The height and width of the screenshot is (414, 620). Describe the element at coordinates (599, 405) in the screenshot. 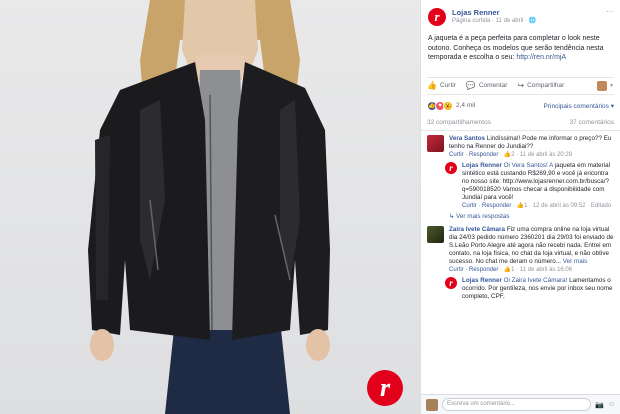

I see `camera-icon: 📷` at that location.